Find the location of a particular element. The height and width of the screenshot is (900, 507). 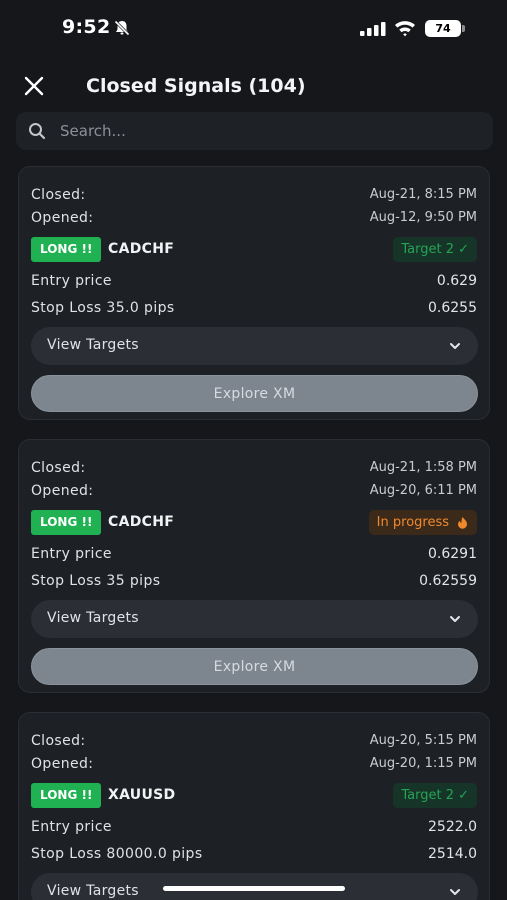

status-bar: 9:52 74 is located at coordinates (253, 30).